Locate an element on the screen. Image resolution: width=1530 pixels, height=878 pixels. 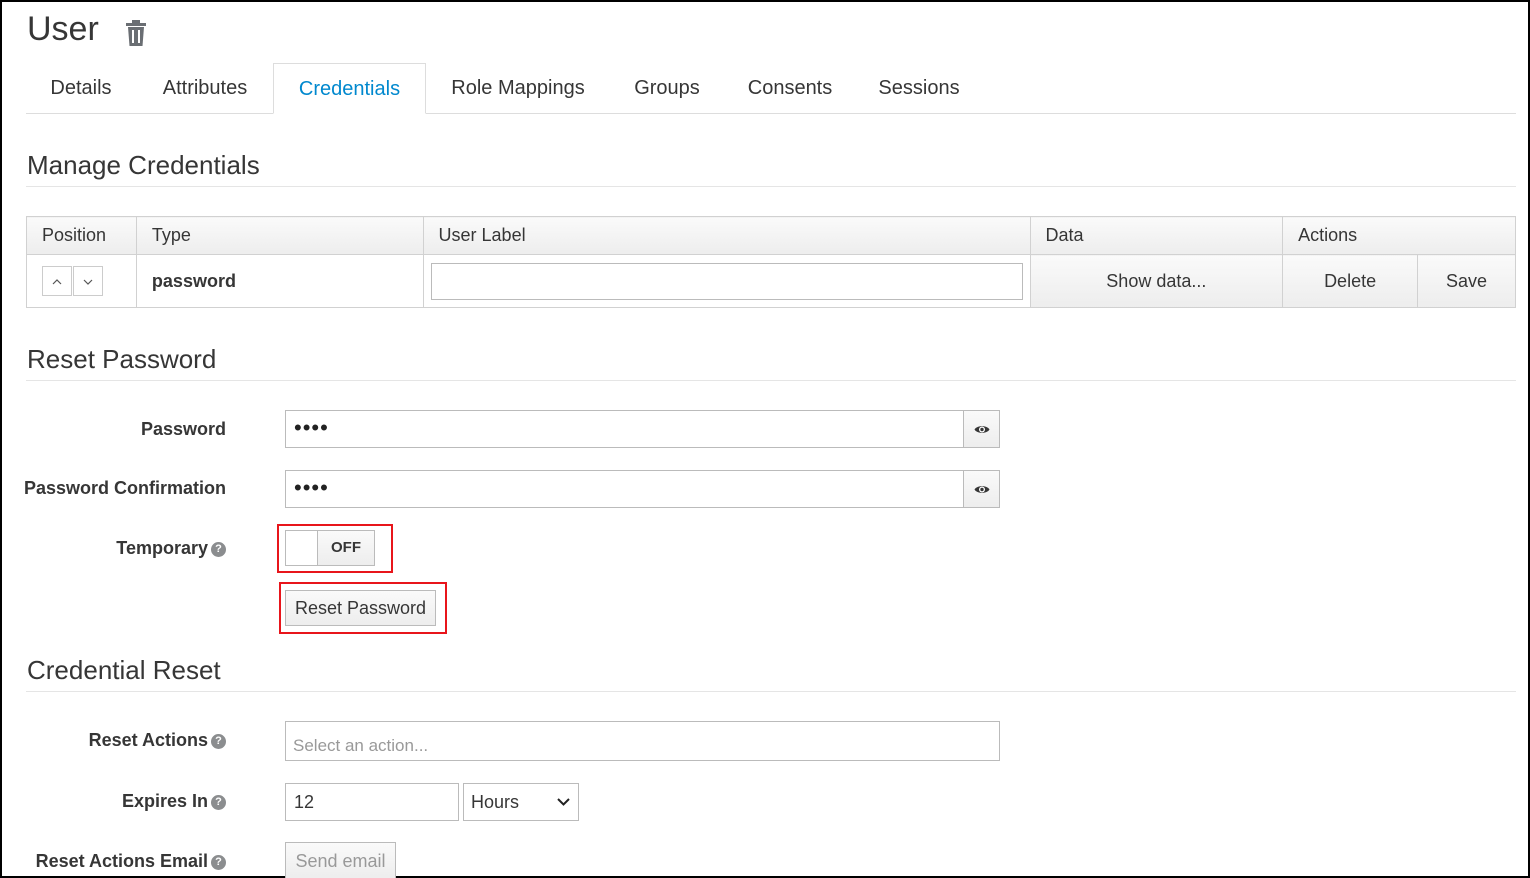
reset-password-title: Reset Password is located at coordinates (122, 359).